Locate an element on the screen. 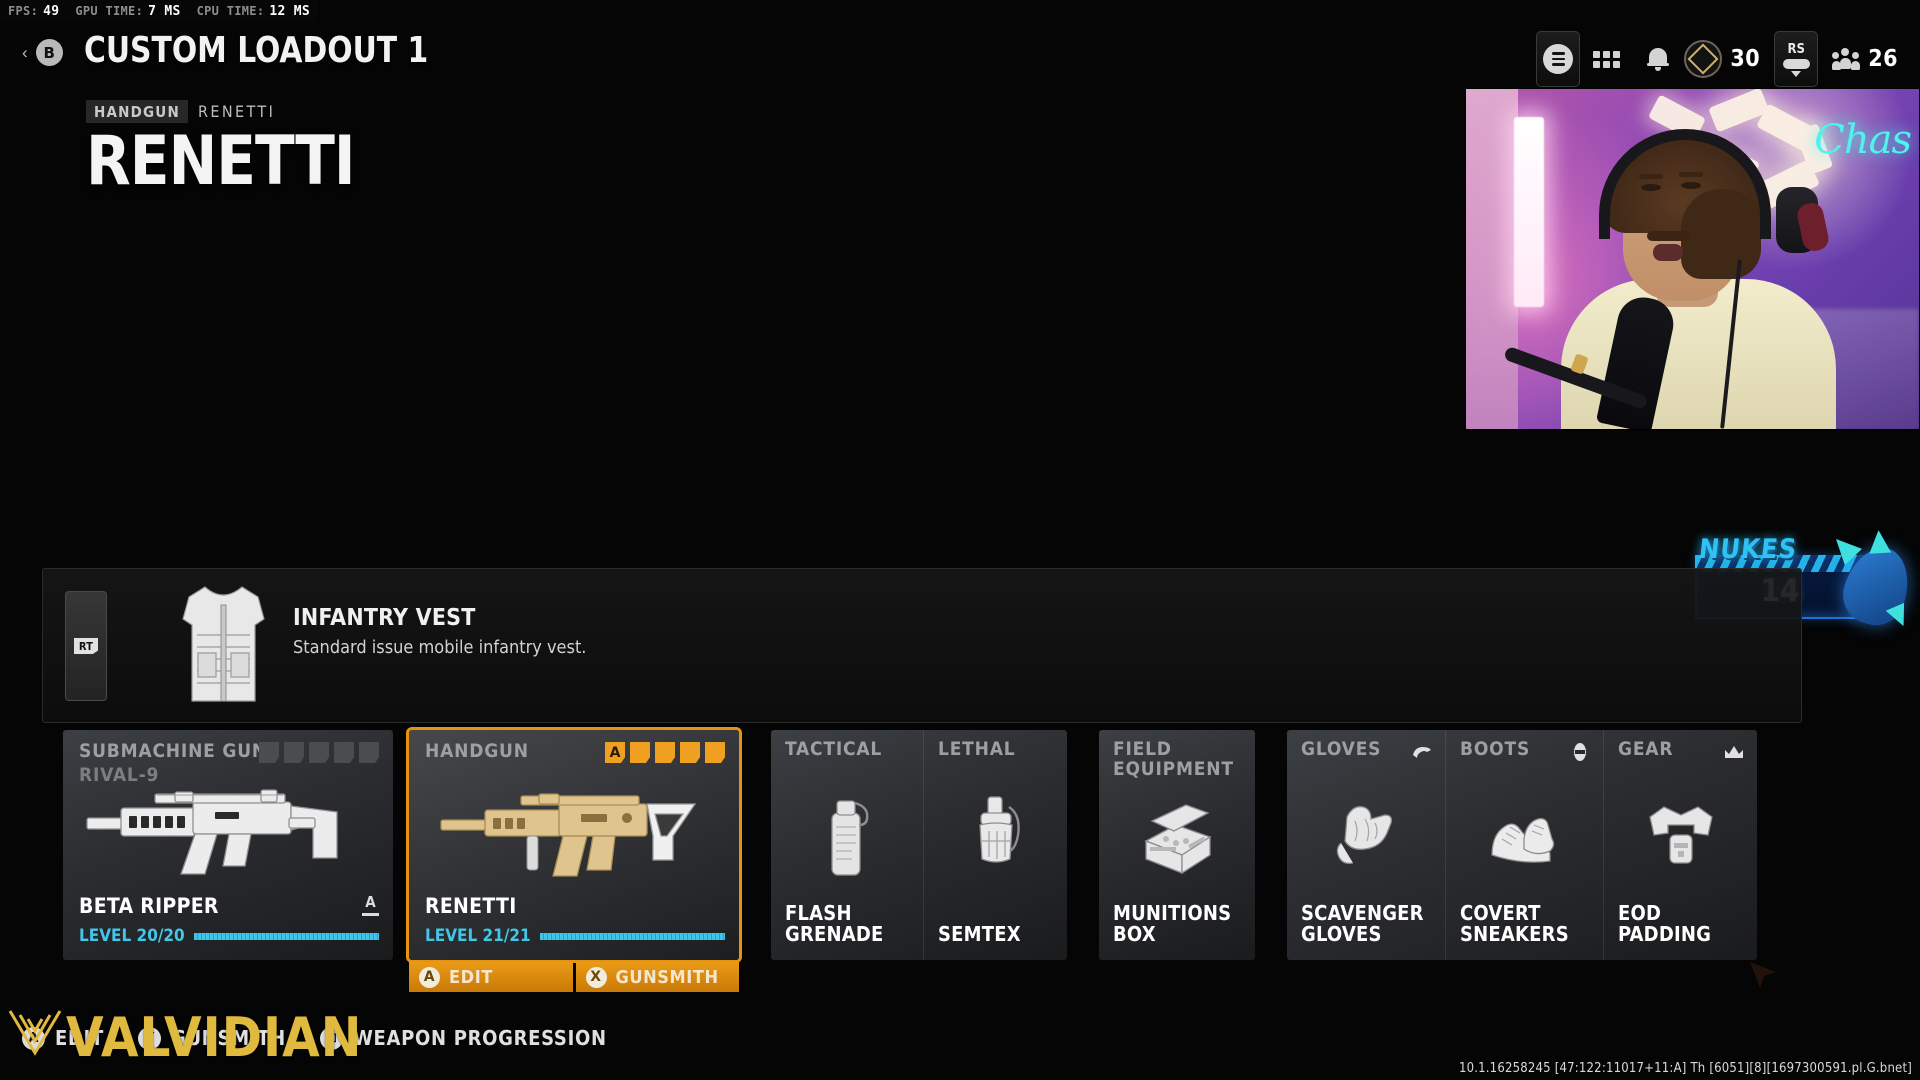  b-button-glyph: B is located at coordinates (49, 52).